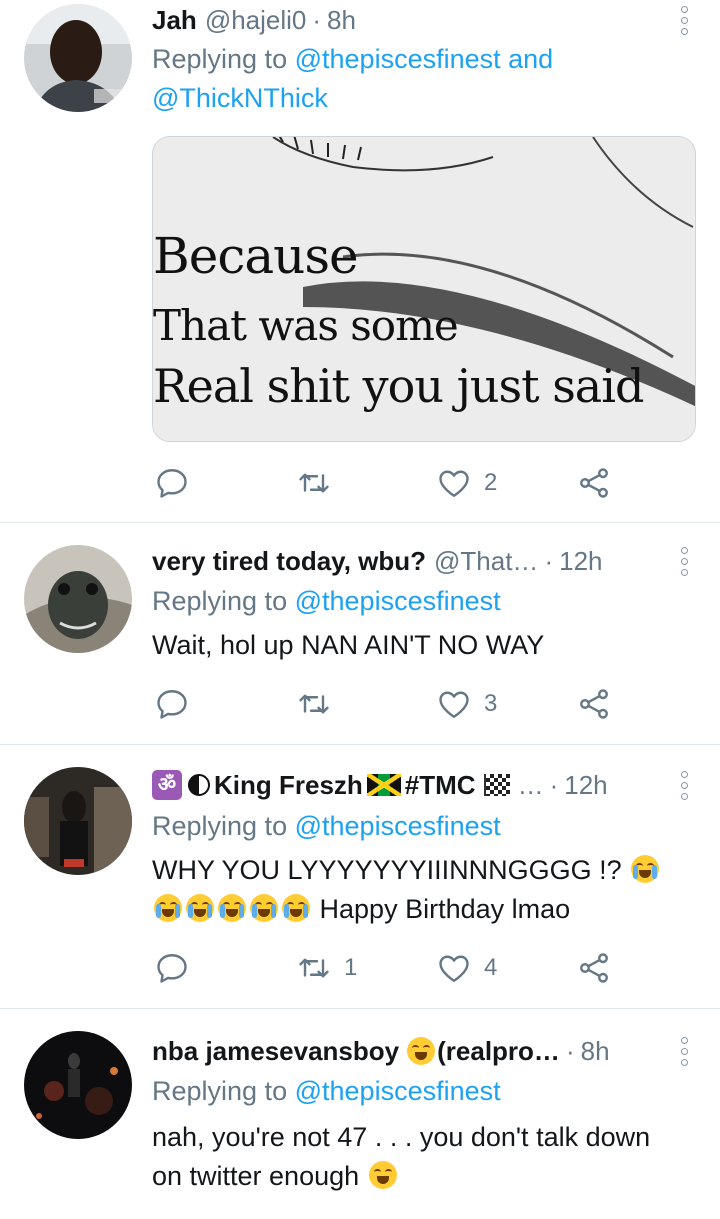 Image resolution: width=720 pixels, height=1219 pixels. I want to click on tweet-text-segment: WHY YOU LYYYYYYYIIINNNGGGG !?, so click(387, 870).